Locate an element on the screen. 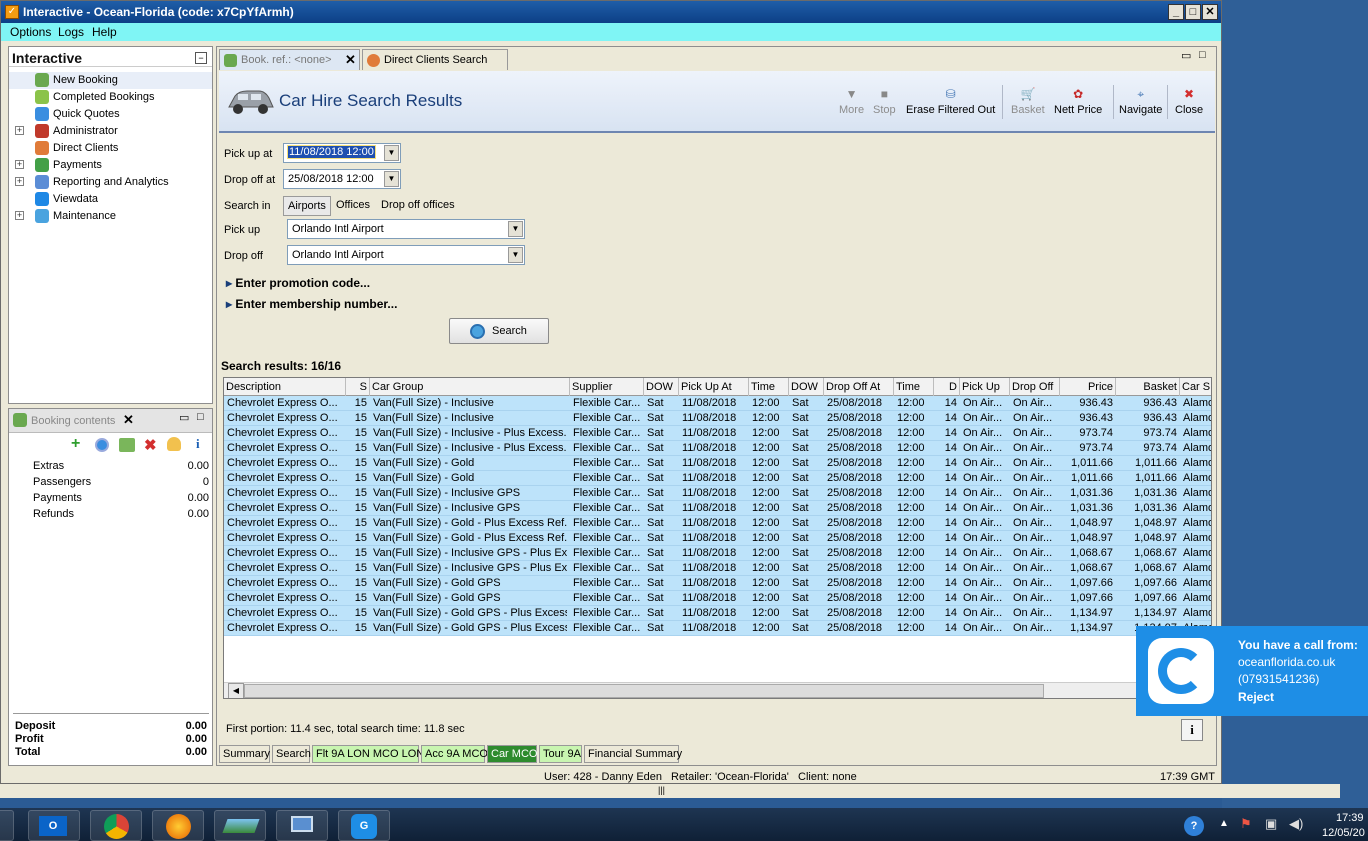 This screenshot has height=841, width=1368. delete-icon: ✖ is located at coordinates (150, 445).